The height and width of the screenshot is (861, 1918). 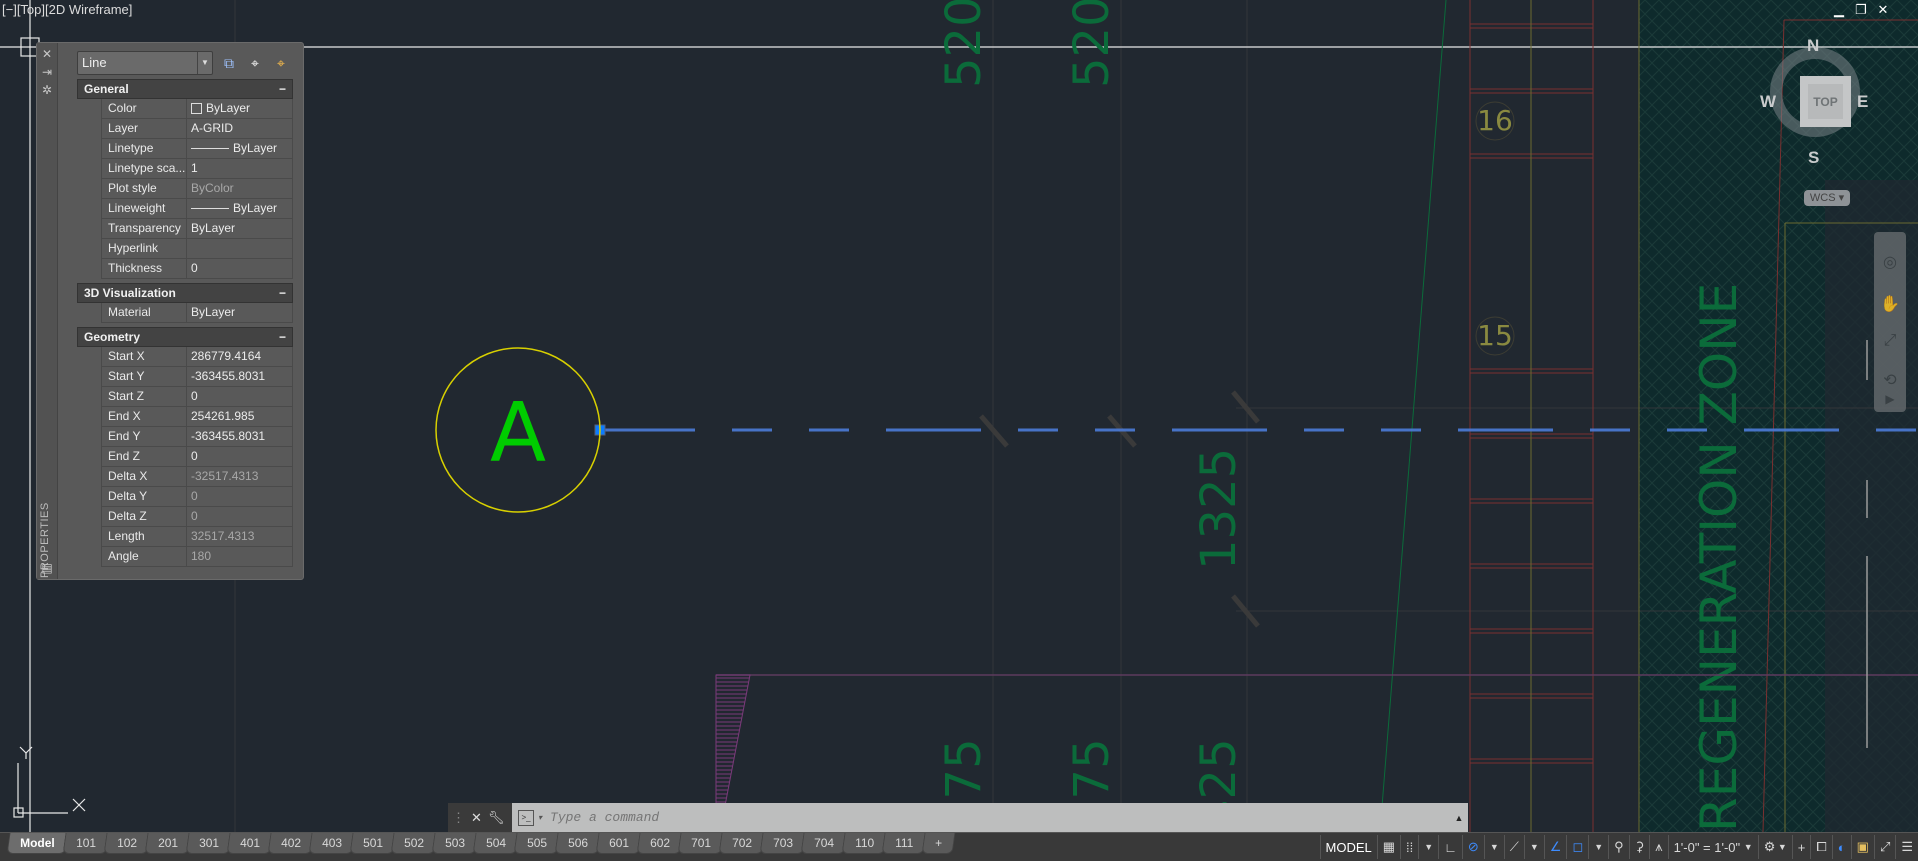 I want to click on property-row: MaterialByLayer, so click(x=197, y=313).